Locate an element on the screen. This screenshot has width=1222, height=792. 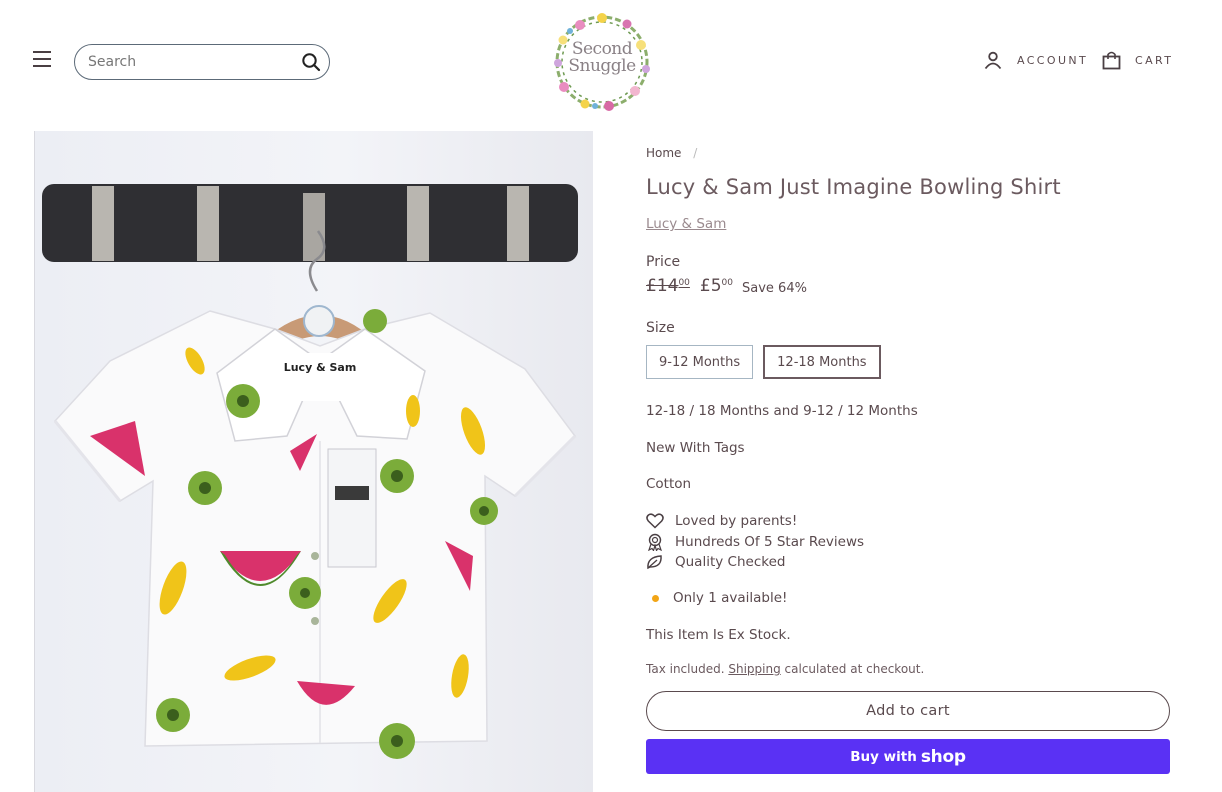
stock-status: Only 1 available! is located at coordinates (716, 598).